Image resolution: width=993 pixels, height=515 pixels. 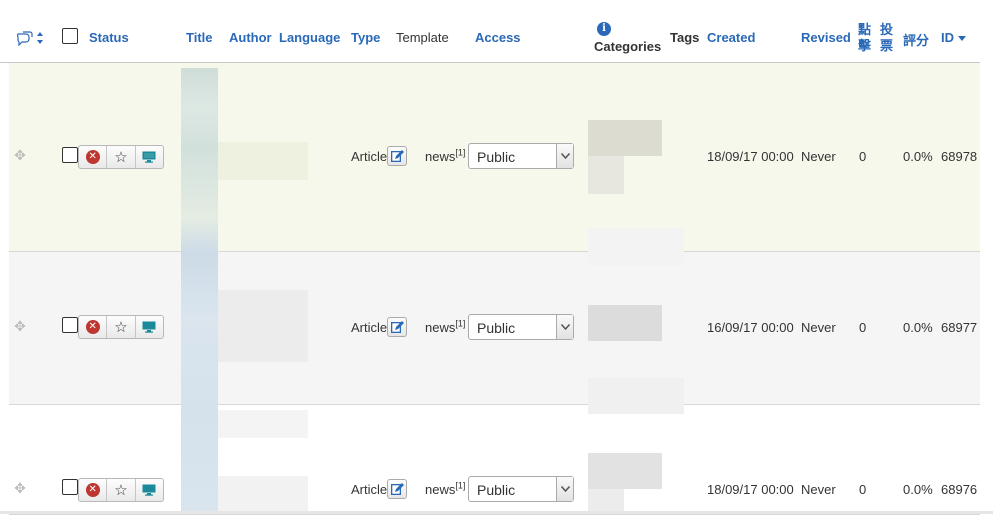 I want to click on column-language: Language, so click(x=309, y=37).